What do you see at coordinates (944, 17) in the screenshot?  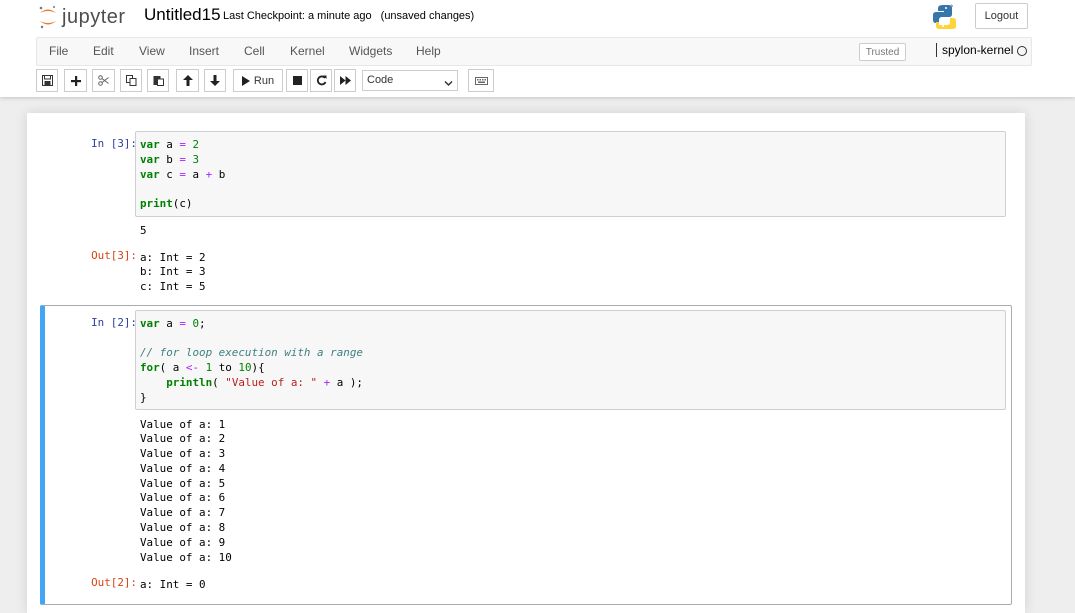 I see `kernel-logo-icon` at bounding box center [944, 17].